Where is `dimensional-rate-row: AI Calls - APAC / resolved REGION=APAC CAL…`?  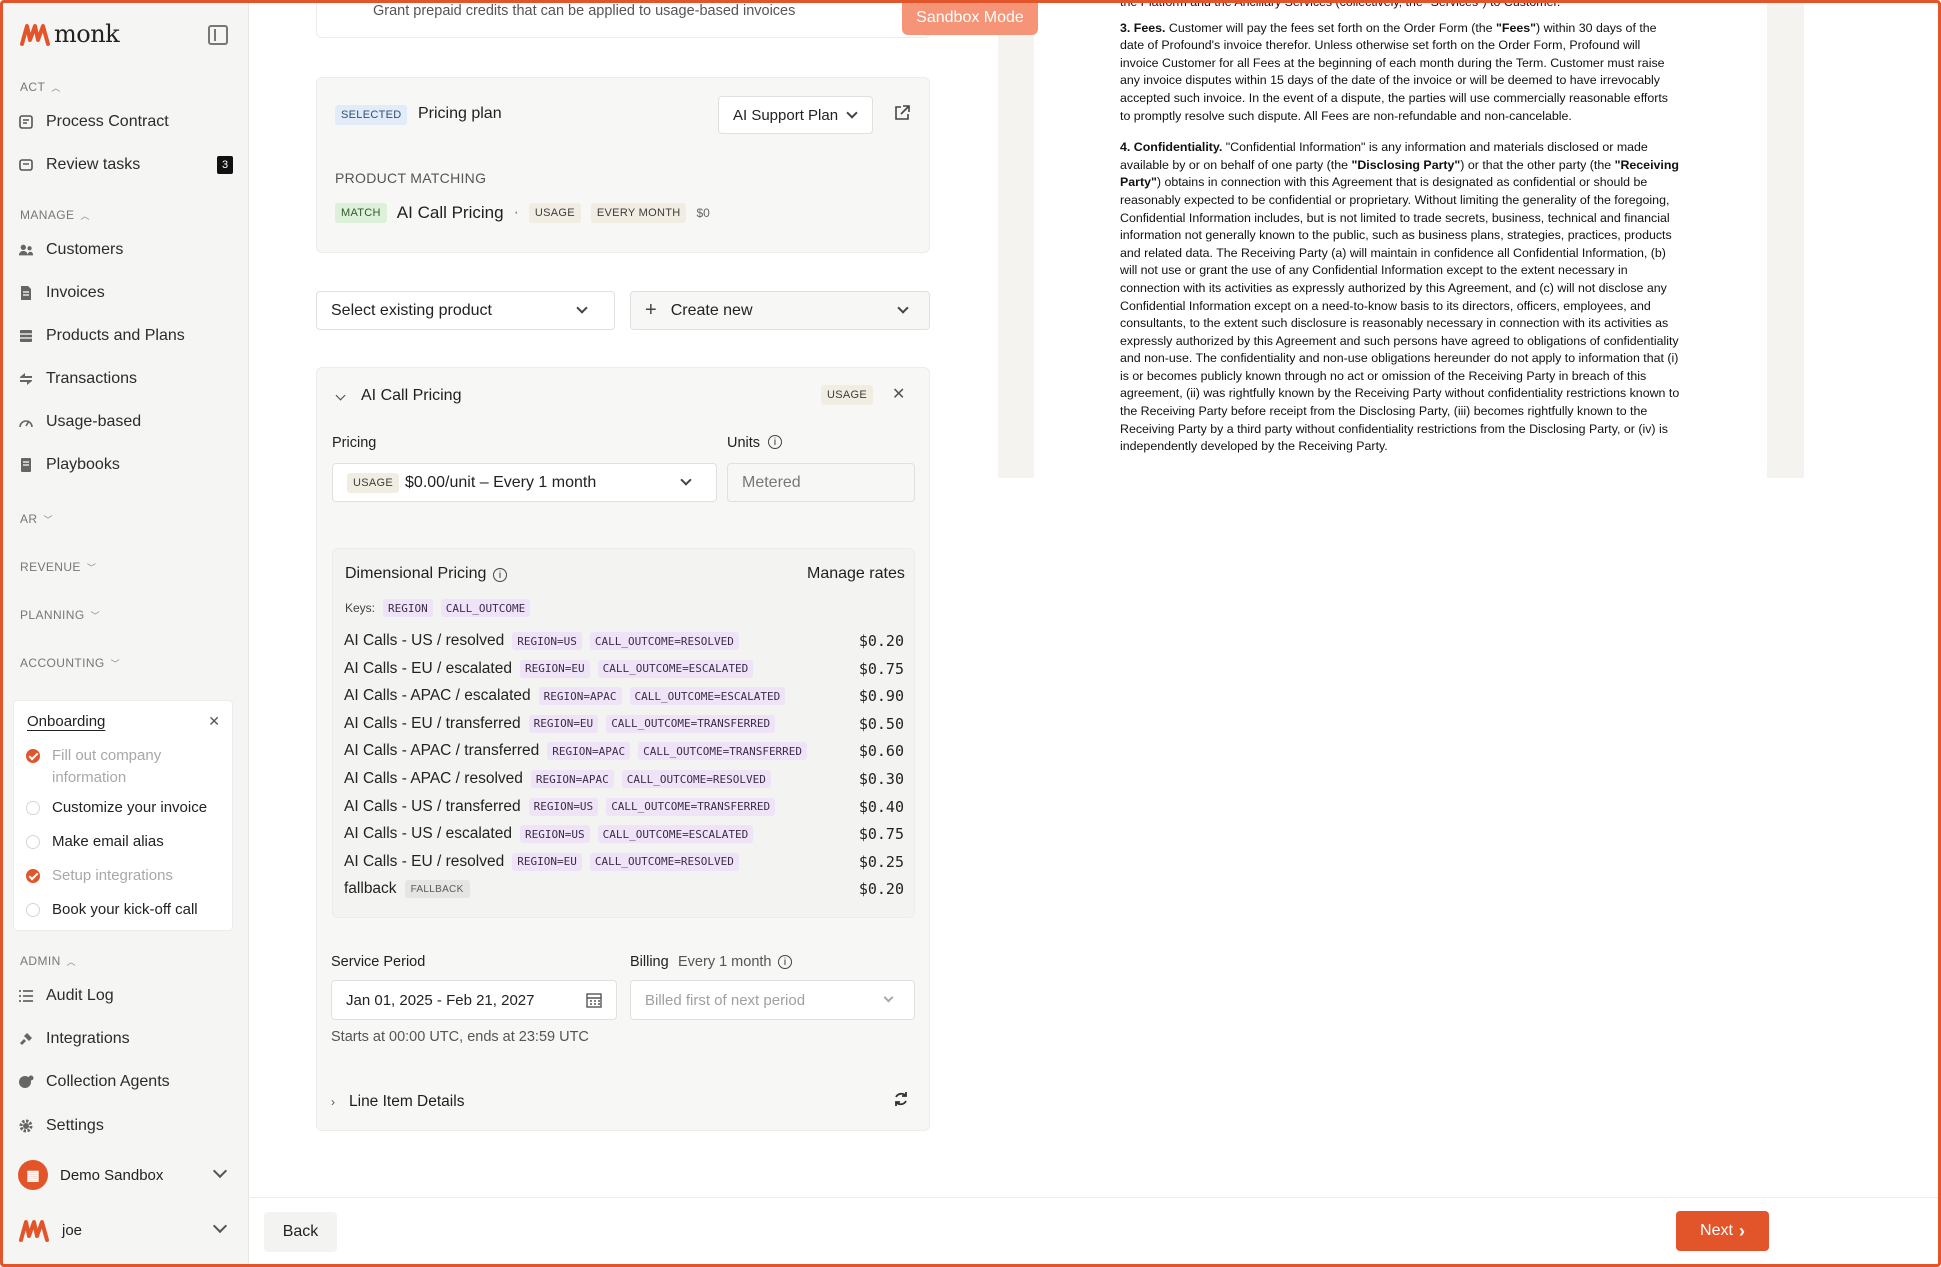 dimensional-rate-row: AI Calls - APAC / resolved REGION=APAC CAL… is located at coordinates (624, 779).